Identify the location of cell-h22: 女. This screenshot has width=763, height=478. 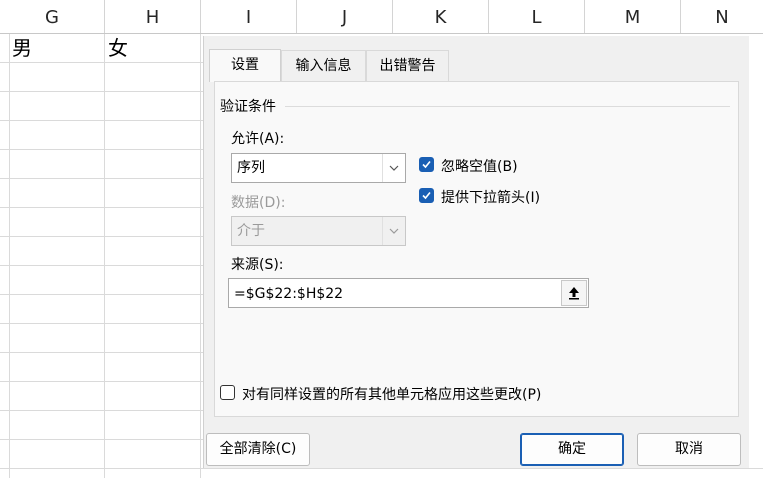
(118, 48).